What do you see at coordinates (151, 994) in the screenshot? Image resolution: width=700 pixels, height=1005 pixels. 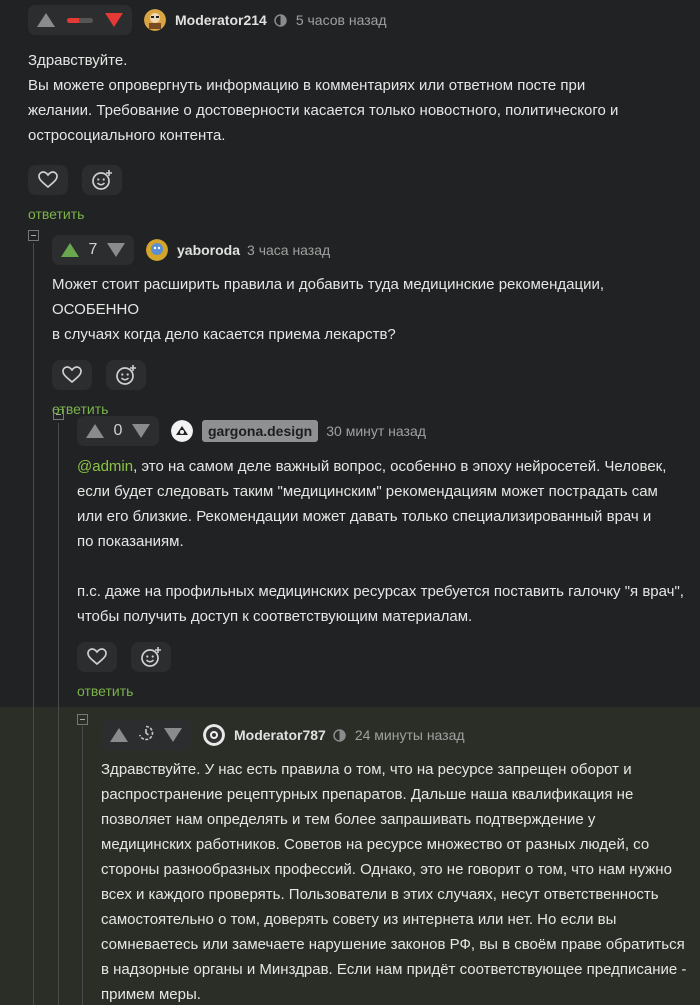 I see `comment-text-line: примем меры.` at bounding box center [151, 994].